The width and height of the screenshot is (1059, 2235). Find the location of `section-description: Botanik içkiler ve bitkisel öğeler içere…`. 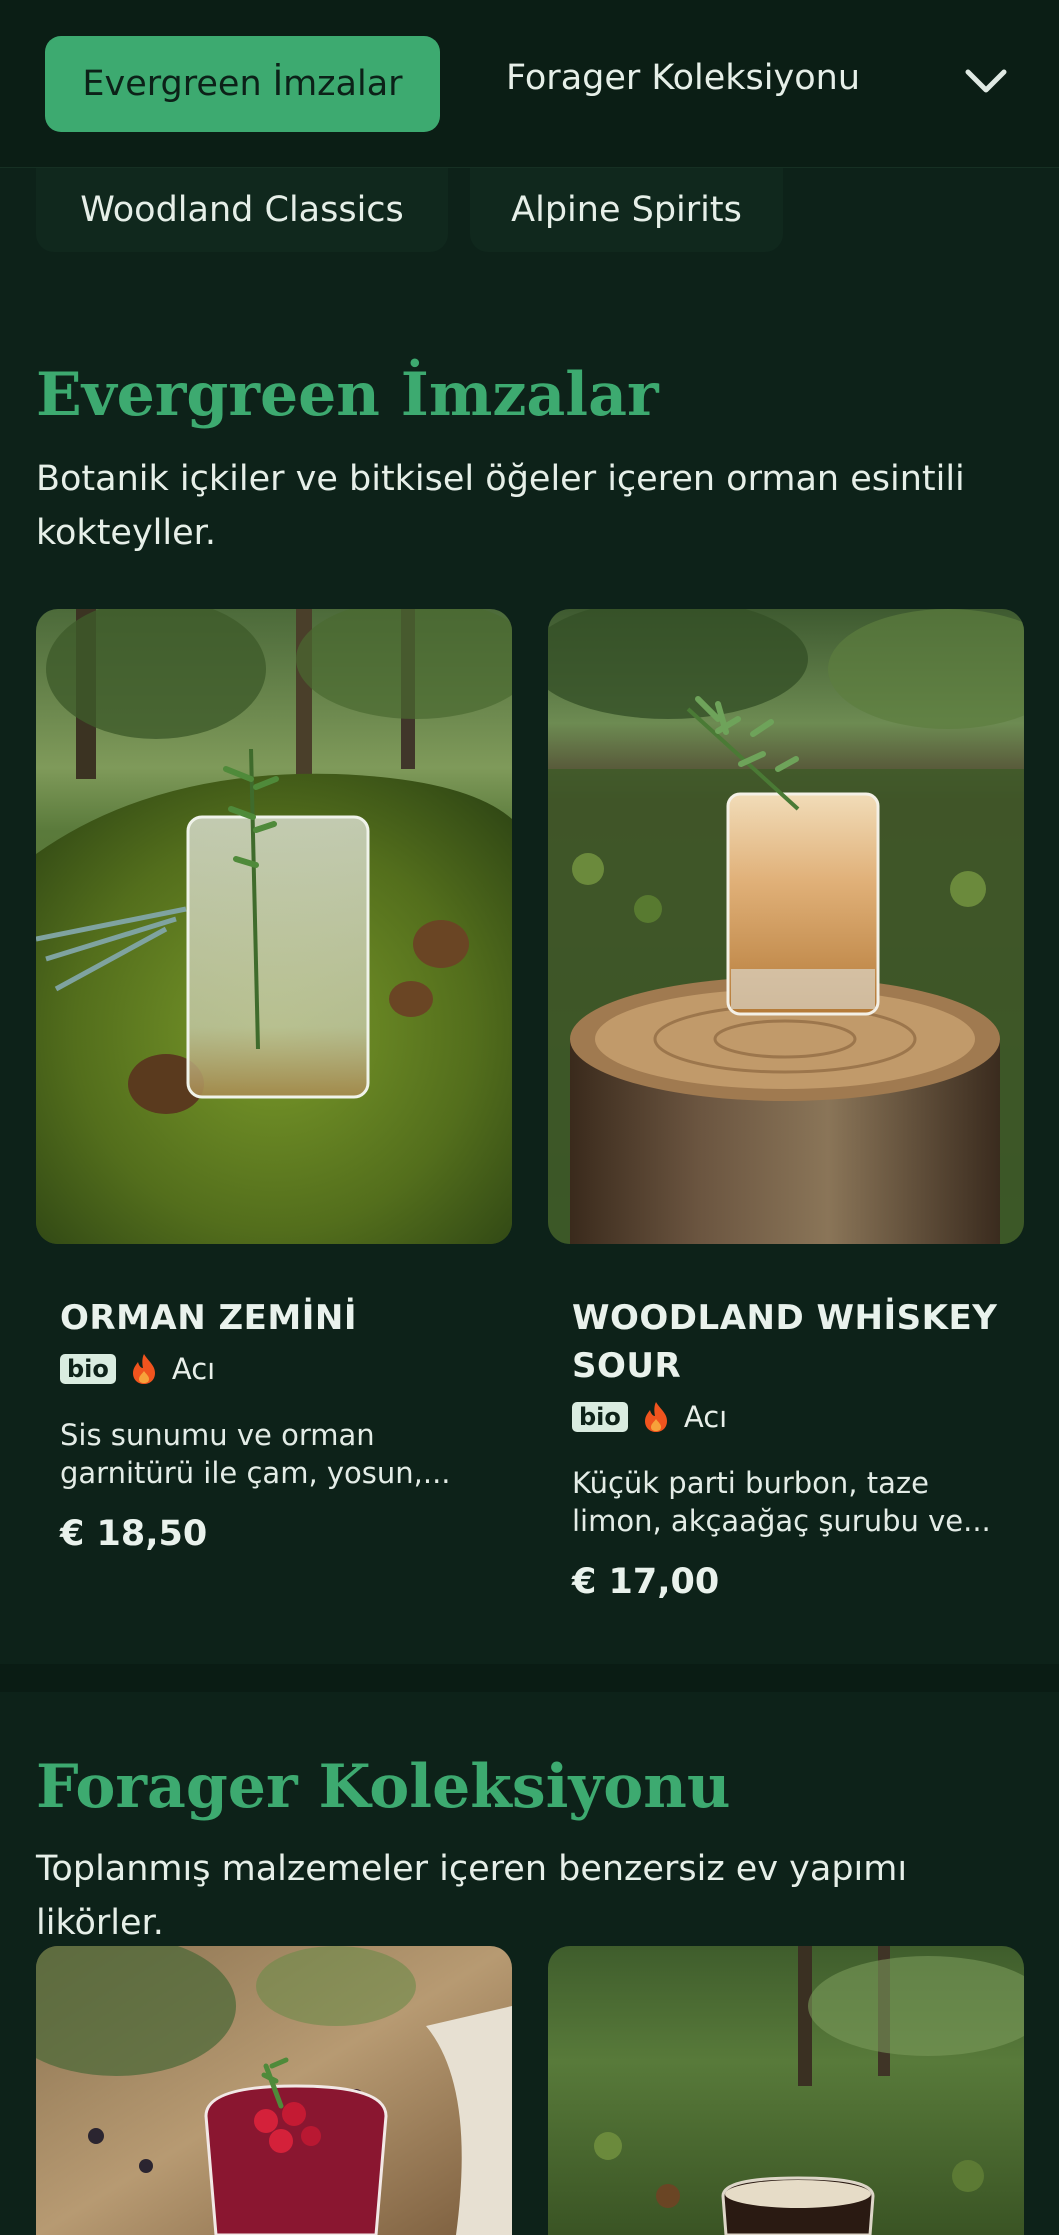

section-description: Botanik içkiler ve bitkisel öğeler içere… is located at coordinates (500, 506).